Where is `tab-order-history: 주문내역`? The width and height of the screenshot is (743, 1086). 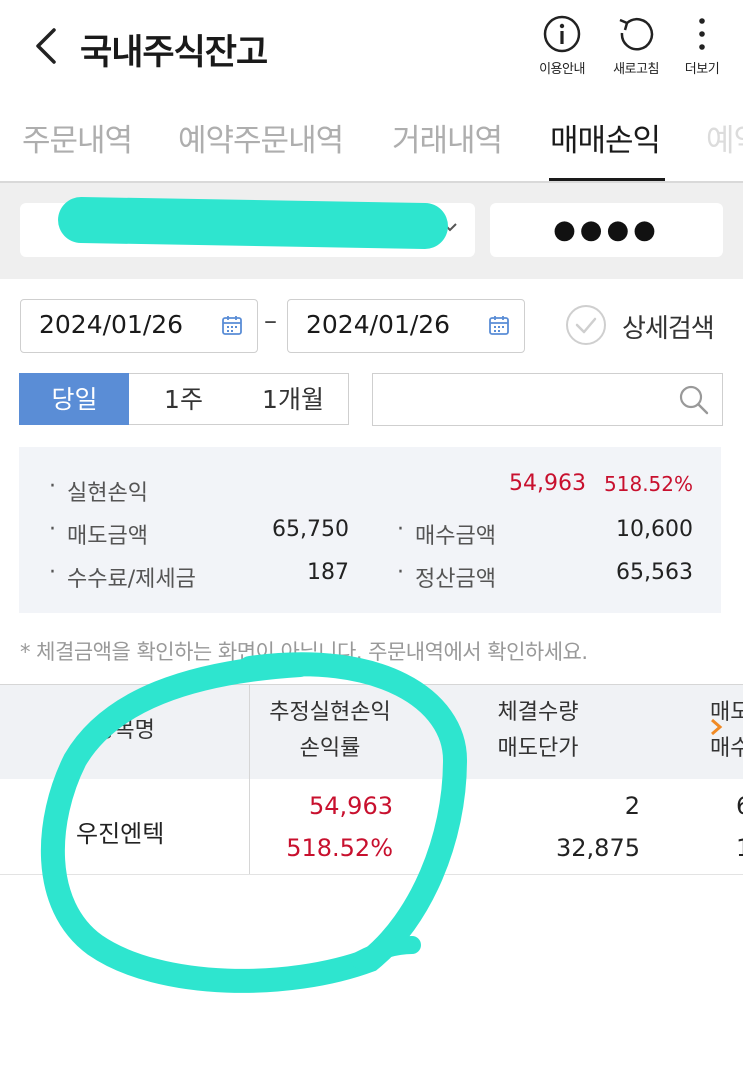 tab-order-history: 주문내역 is located at coordinates (77, 137).